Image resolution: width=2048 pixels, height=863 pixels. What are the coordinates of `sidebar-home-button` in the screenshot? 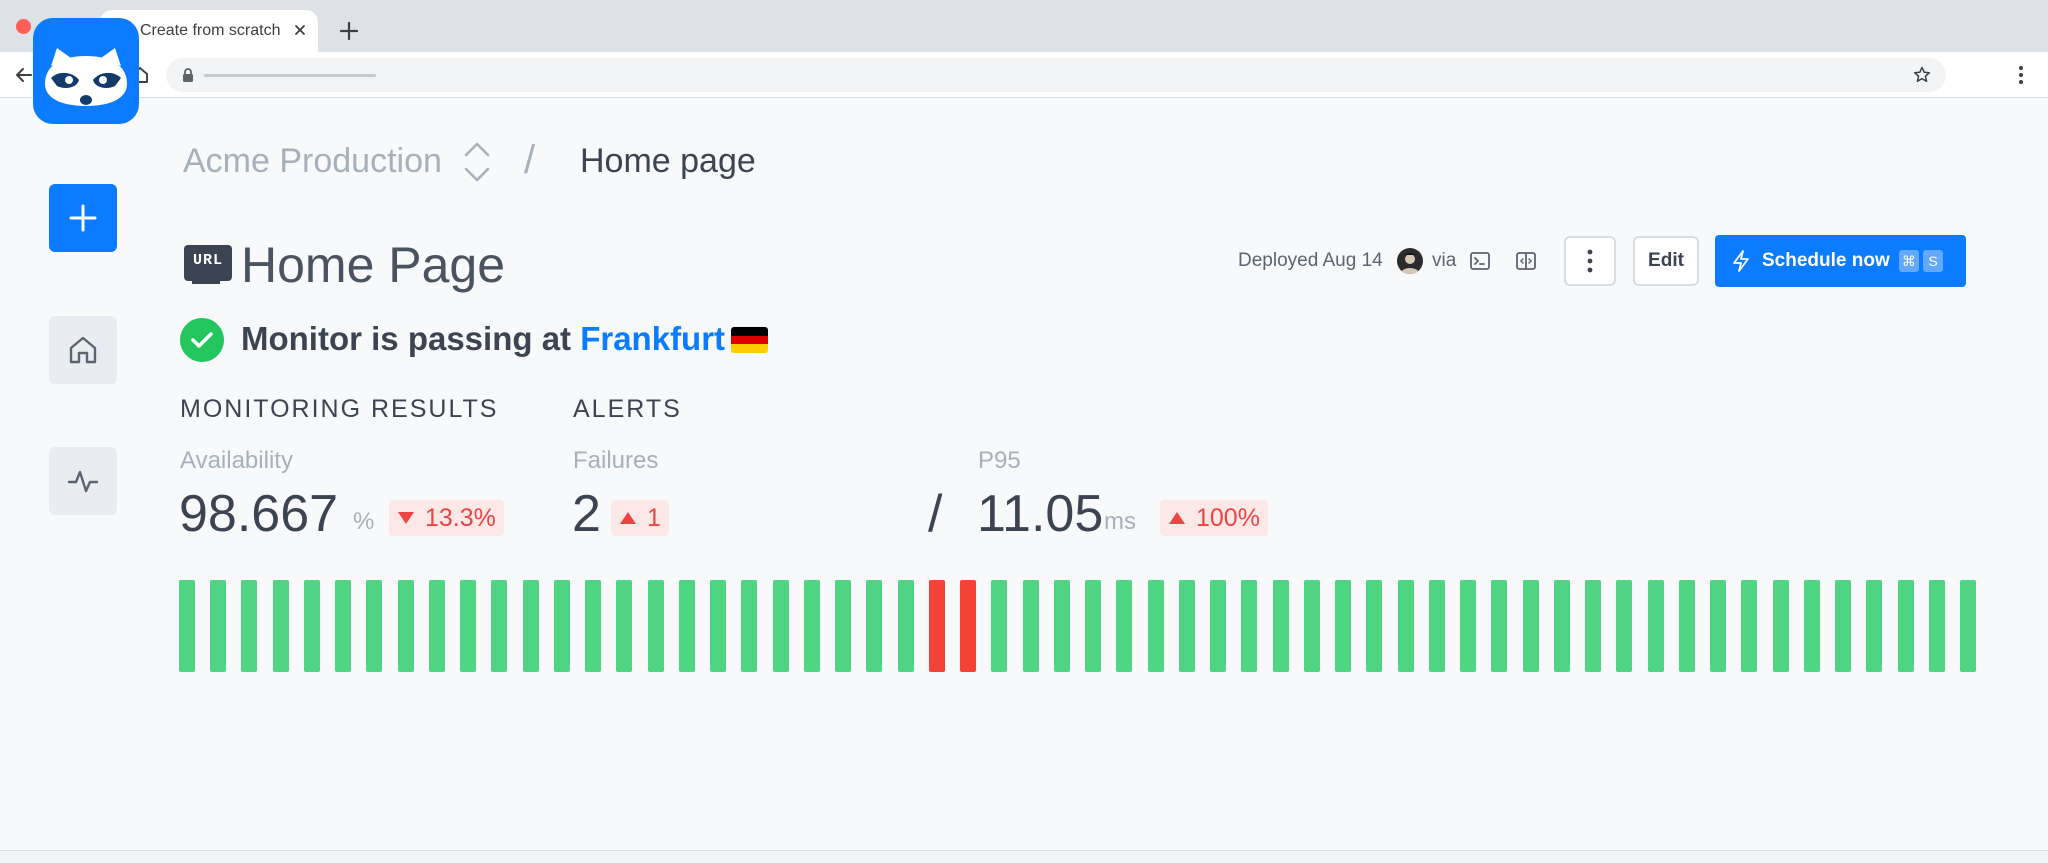 It's located at (83, 350).